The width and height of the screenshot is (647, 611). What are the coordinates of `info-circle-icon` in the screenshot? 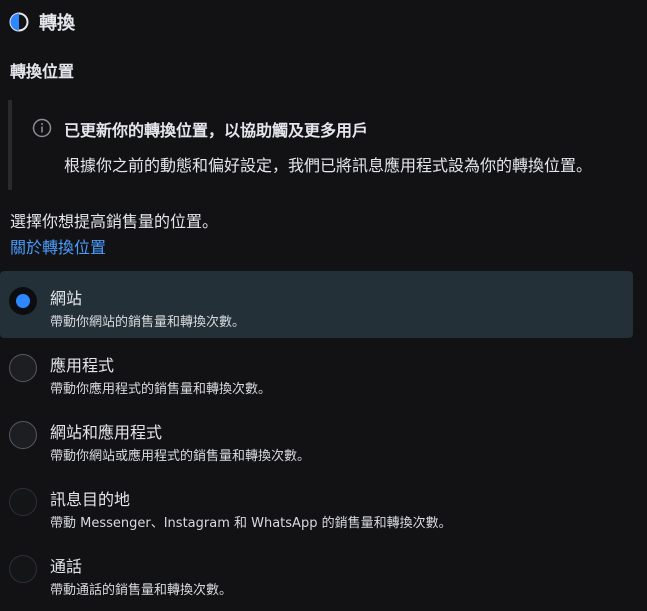 It's located at (42, 128).